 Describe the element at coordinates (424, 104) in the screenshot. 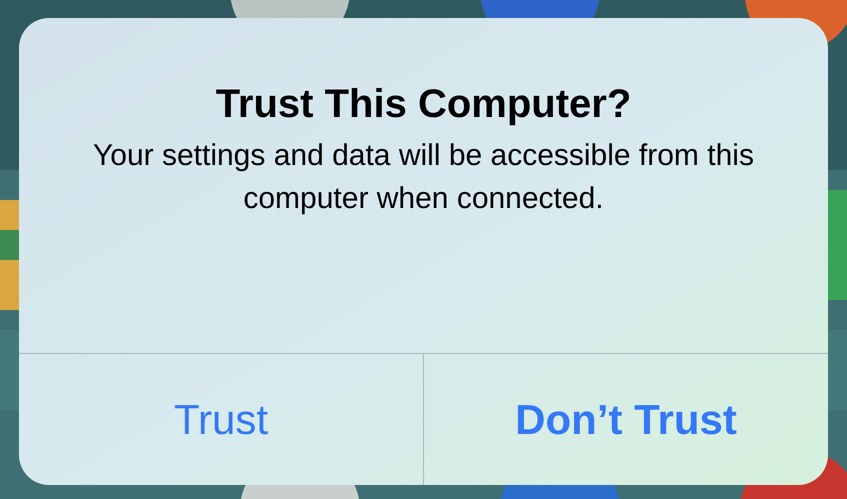

I see `alert-title: Trust This Computer?` at that location.